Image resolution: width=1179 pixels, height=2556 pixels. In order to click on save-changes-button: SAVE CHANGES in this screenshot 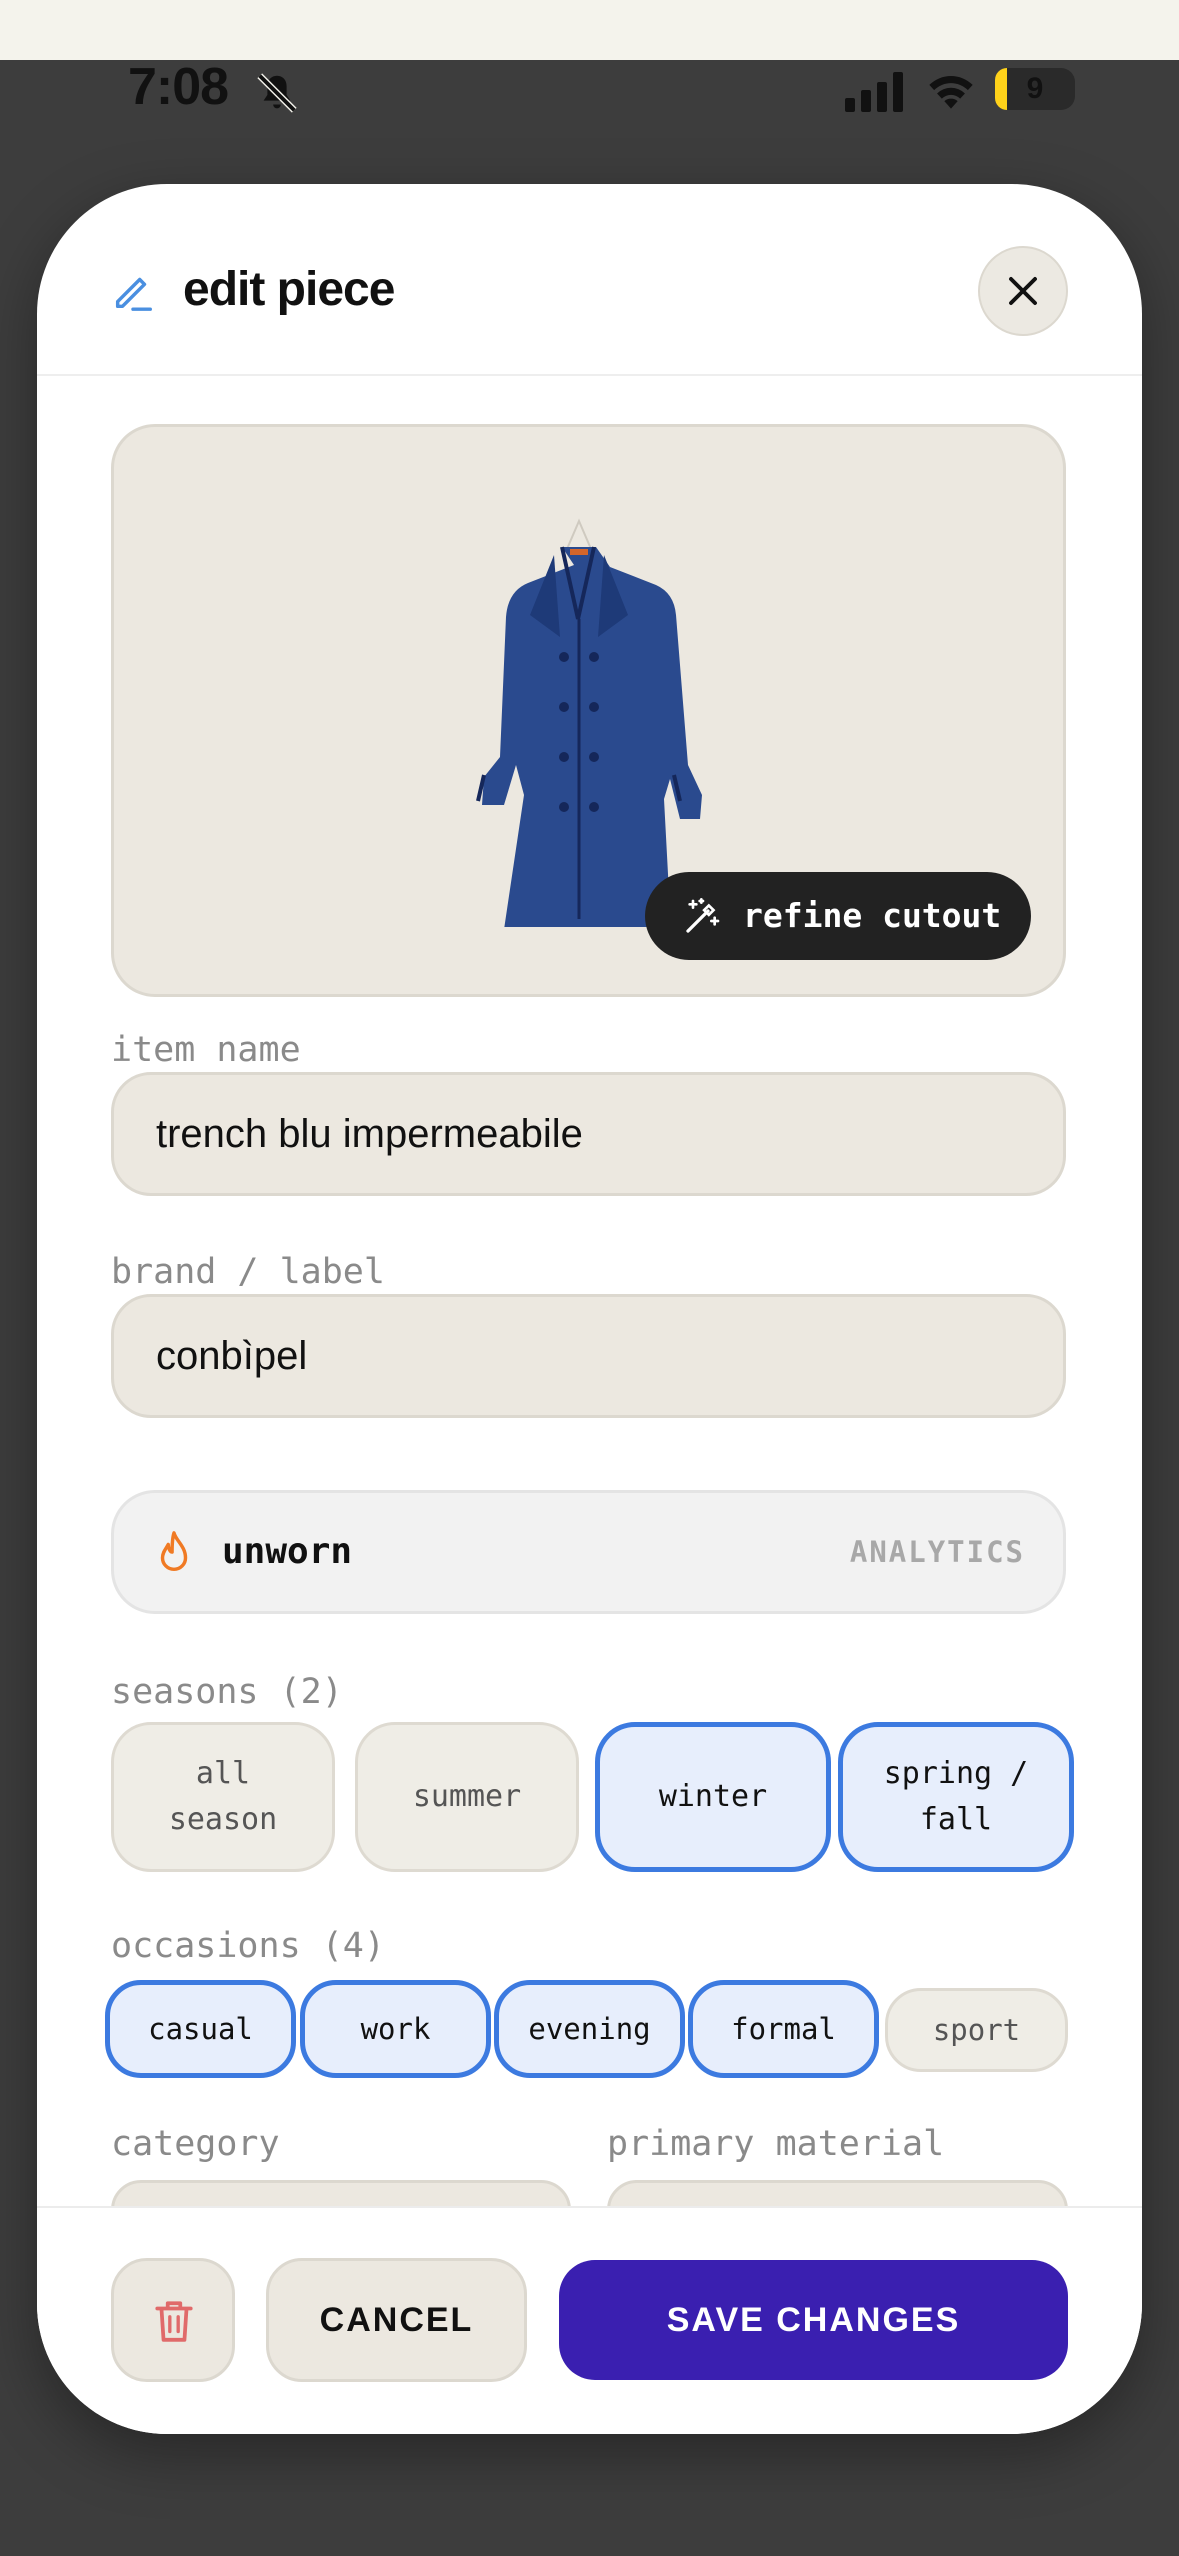, I will do `click(813, 2320)`.